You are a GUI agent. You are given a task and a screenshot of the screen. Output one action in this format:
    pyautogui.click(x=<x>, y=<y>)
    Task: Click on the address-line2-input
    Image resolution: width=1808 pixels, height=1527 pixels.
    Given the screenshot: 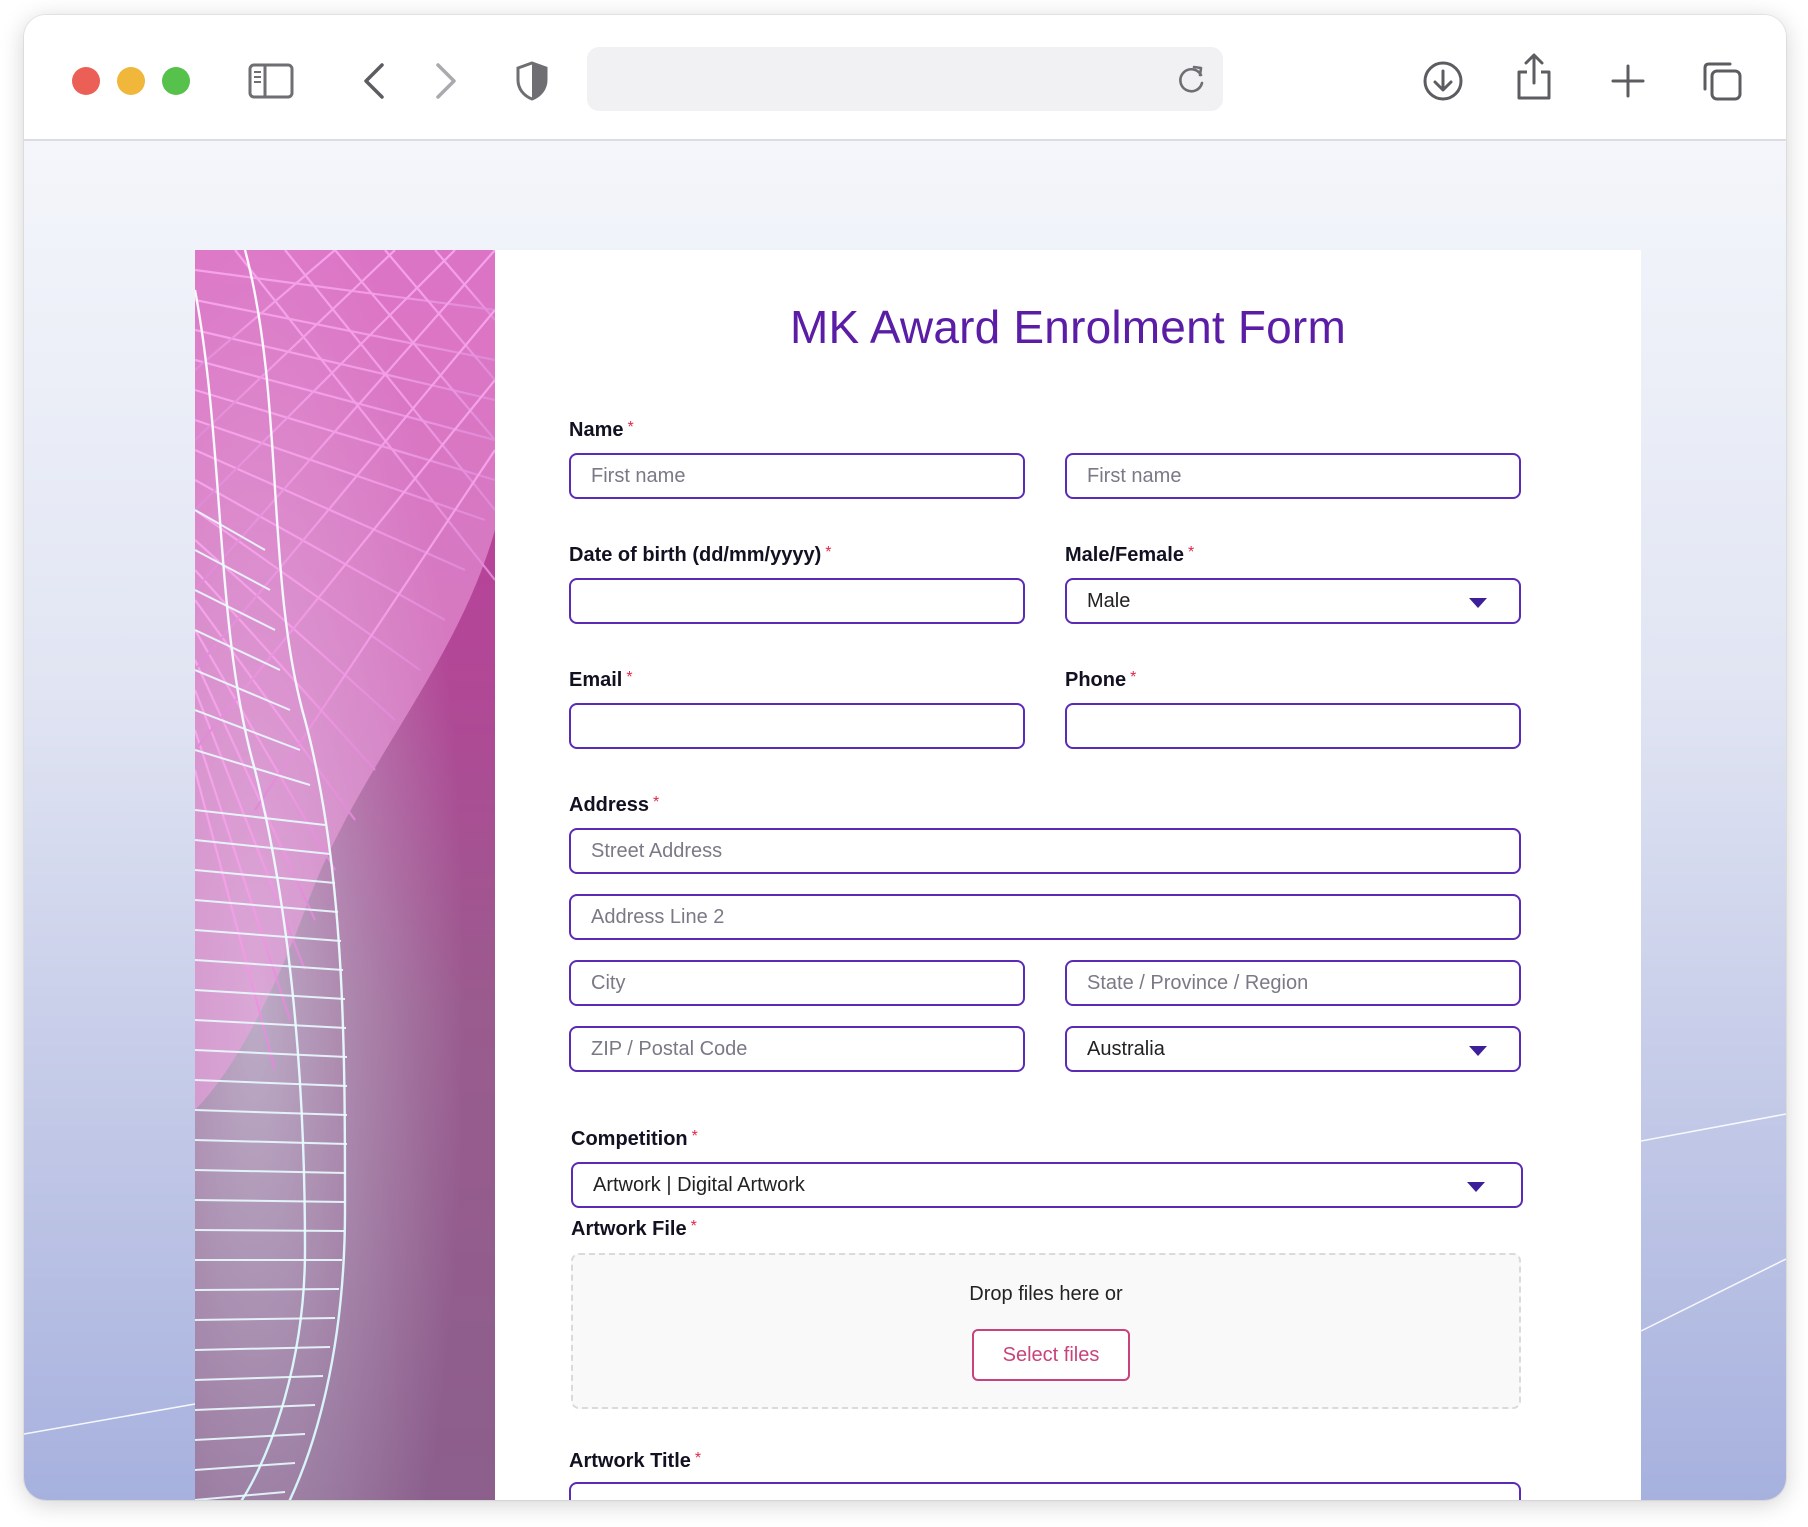 What is the action you would take?
    pyautogui.click(x=1045, y=917)
    